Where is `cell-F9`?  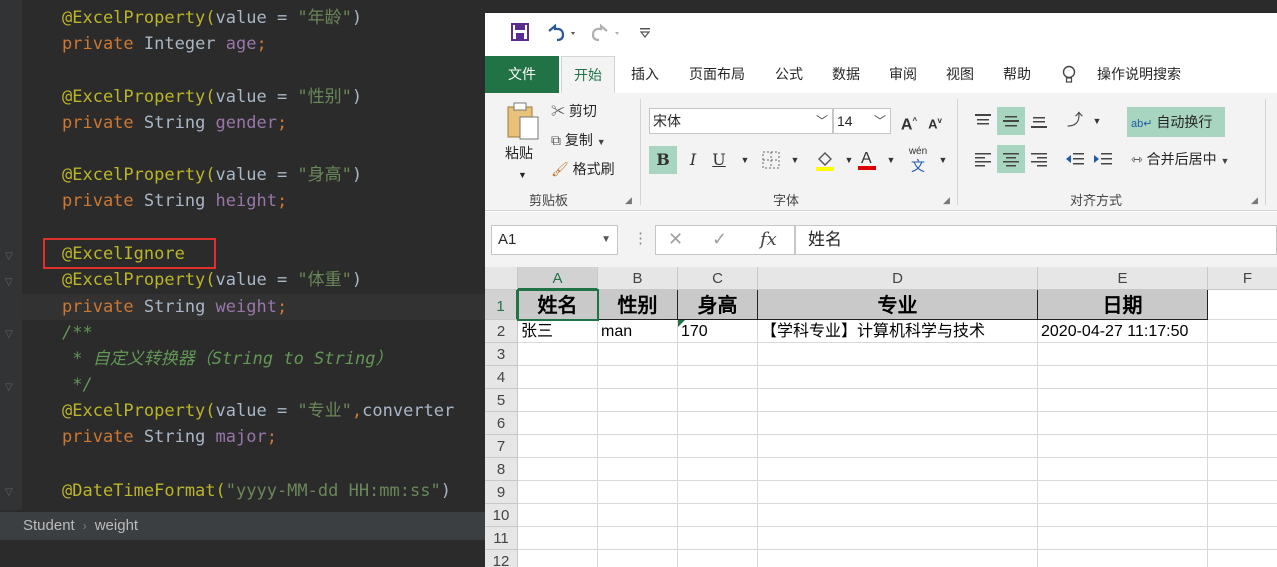
cell-F9 is located at coordinates (1242, 492).